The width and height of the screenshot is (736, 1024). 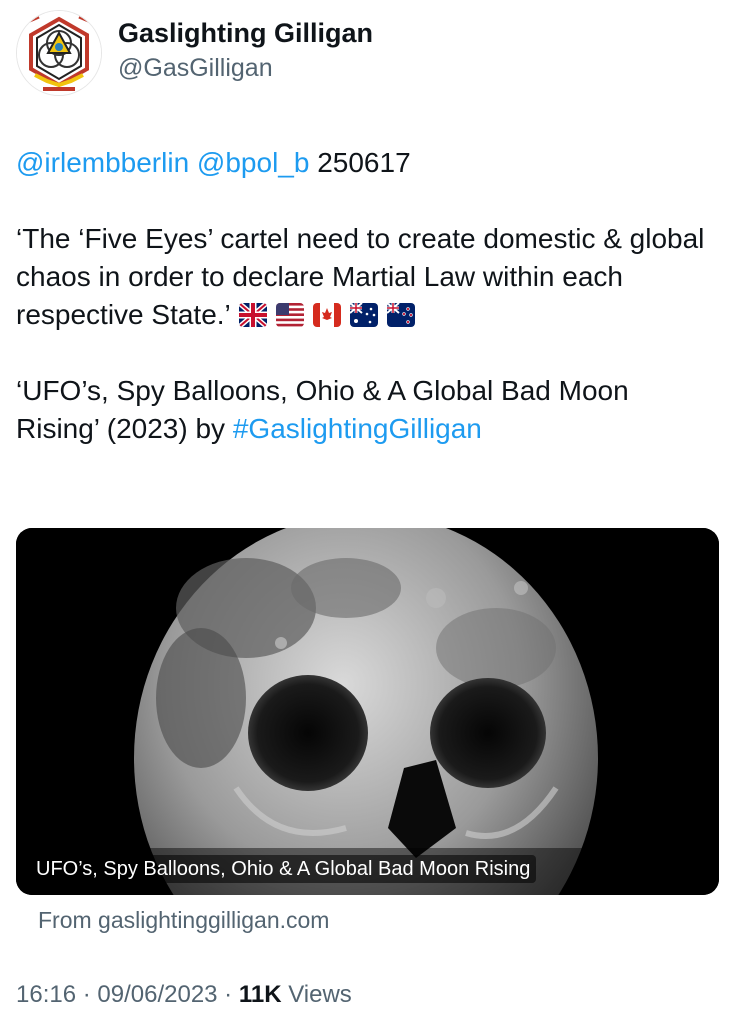 What do you see at coordinates (289, 315) in the screenshot?
I see `us-flag-icon` at bounding box center [289, 315].